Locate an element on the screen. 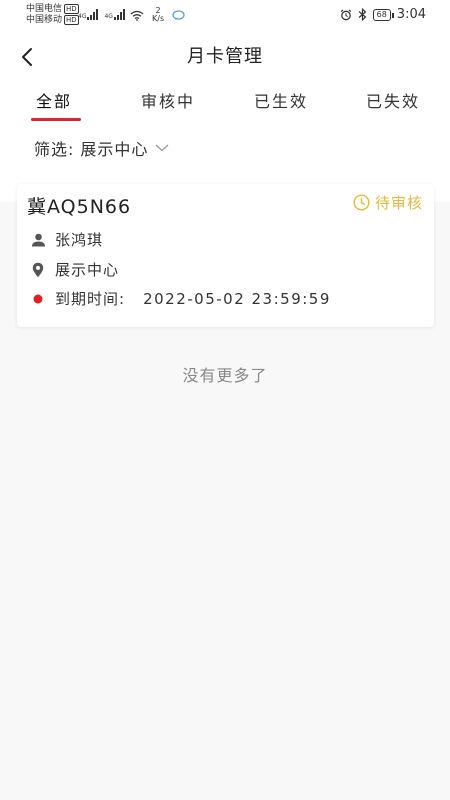 The width and height of the screenshot is (450, 800). filter-value: 展示中心 is located at coordinates (114, 149).